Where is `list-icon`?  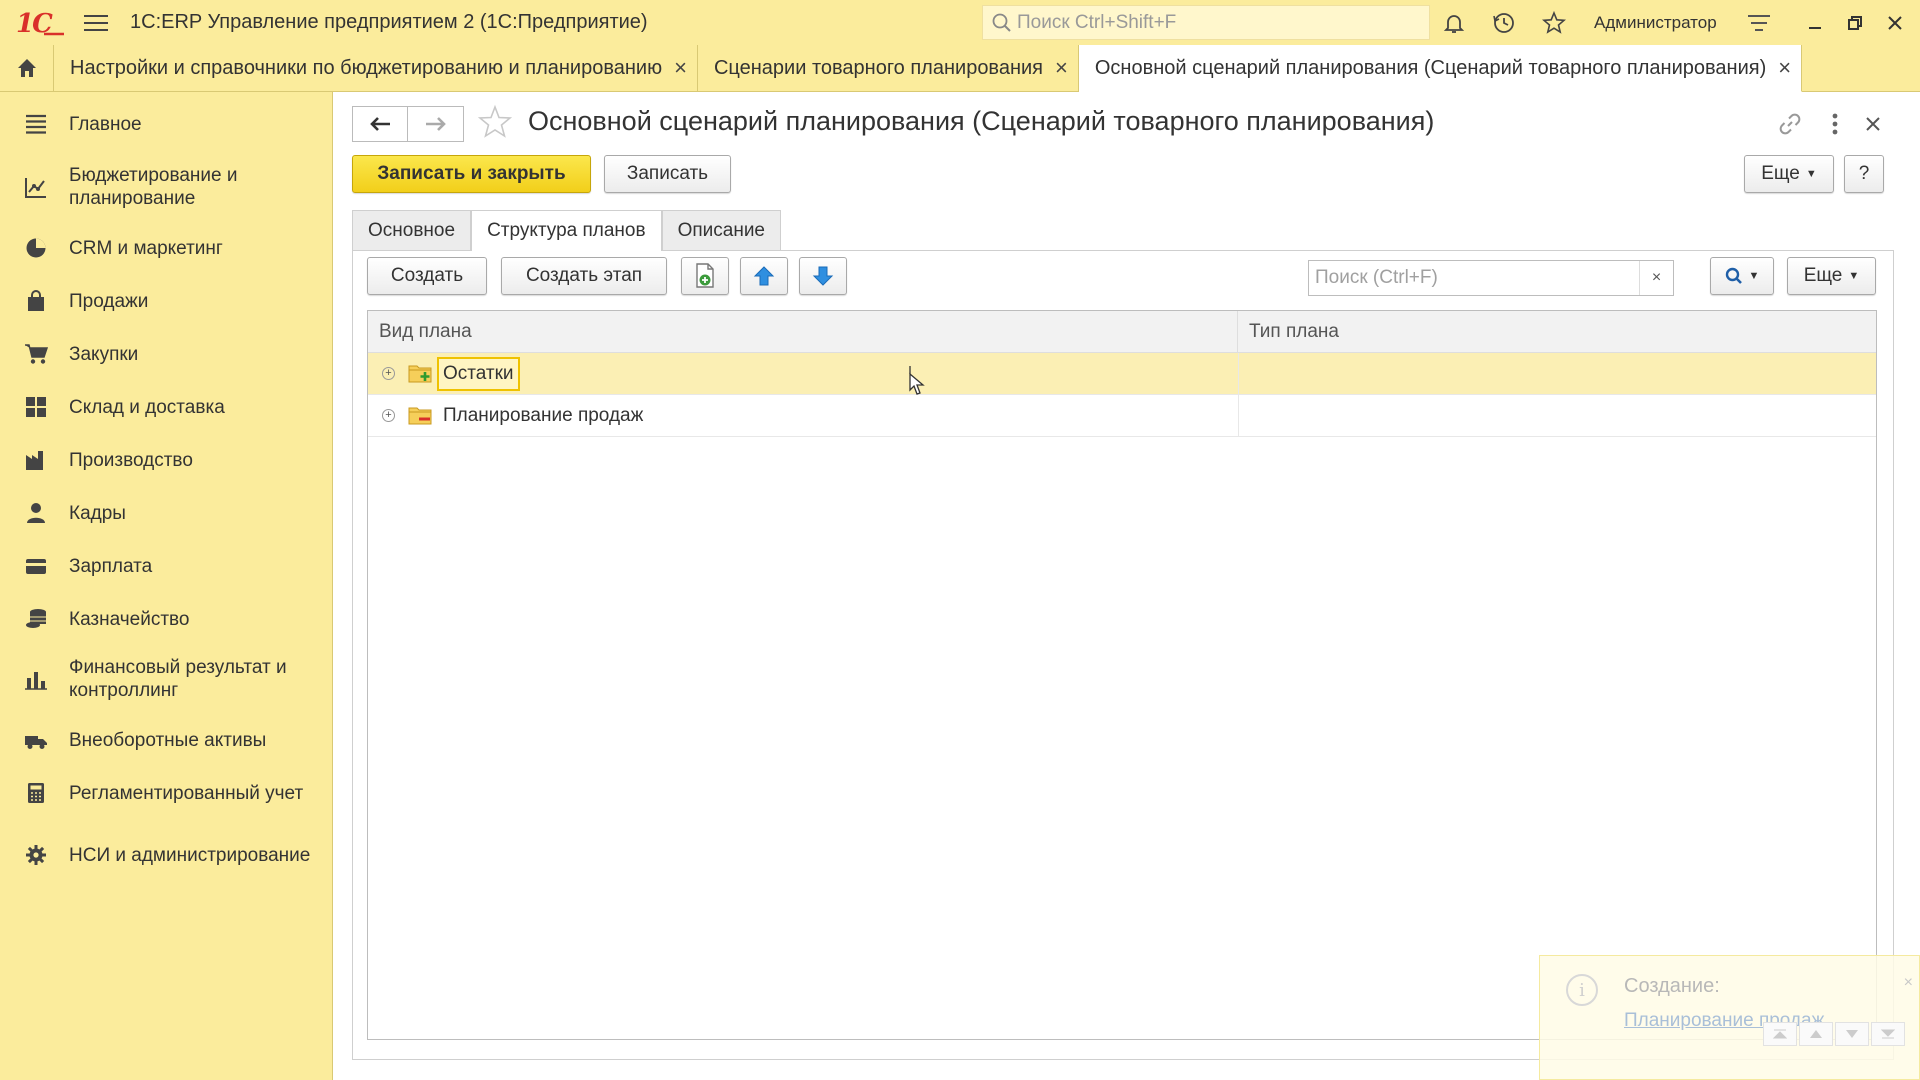 list-icon is located at coordinates (36, 124).